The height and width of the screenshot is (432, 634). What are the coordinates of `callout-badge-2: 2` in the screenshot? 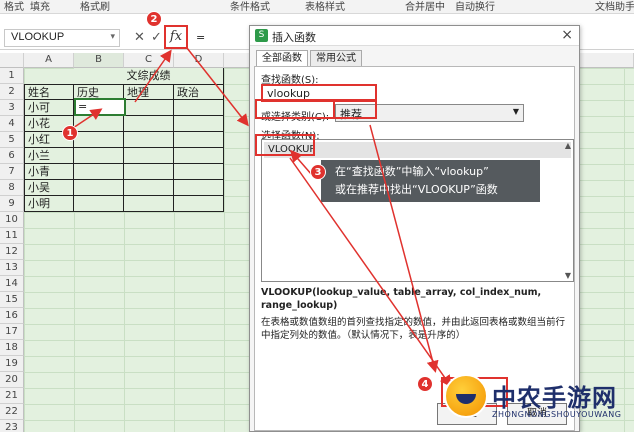 It's located at (154, 19).